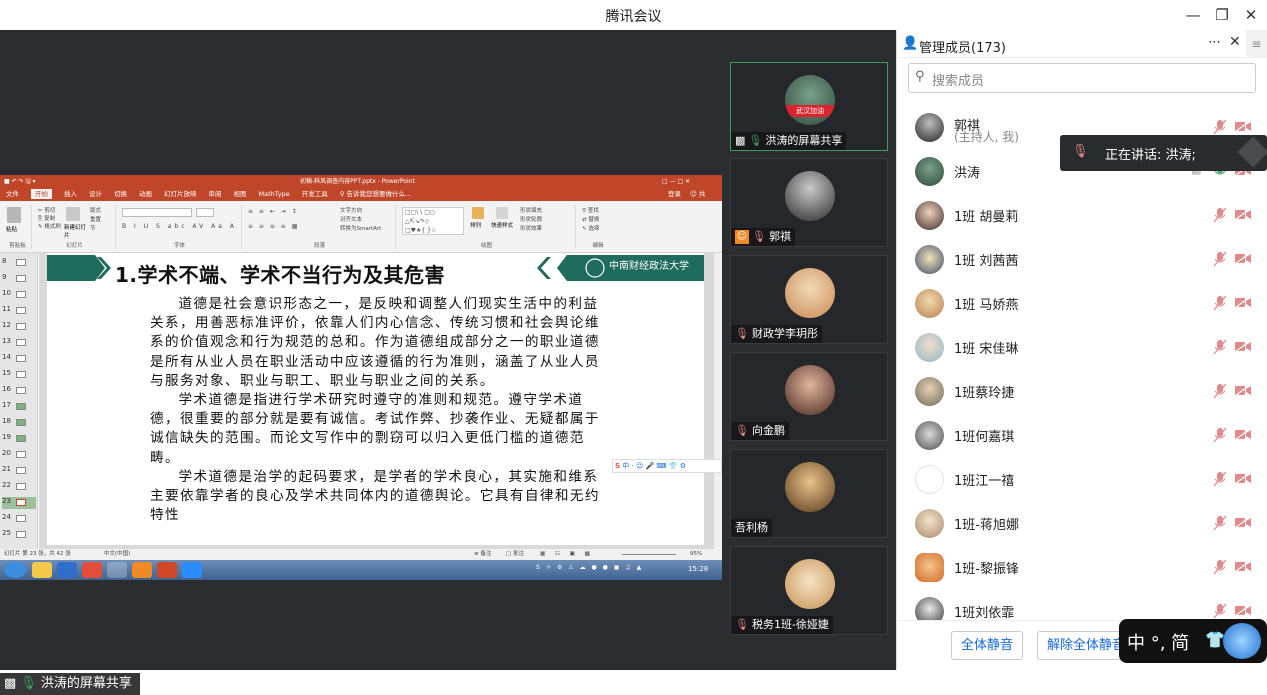 This screenshot has width=1267, height=695. Describe the element at coordinates (1235, 42) in the screenshot. I see `close-panel-icon: ✕` at that location.